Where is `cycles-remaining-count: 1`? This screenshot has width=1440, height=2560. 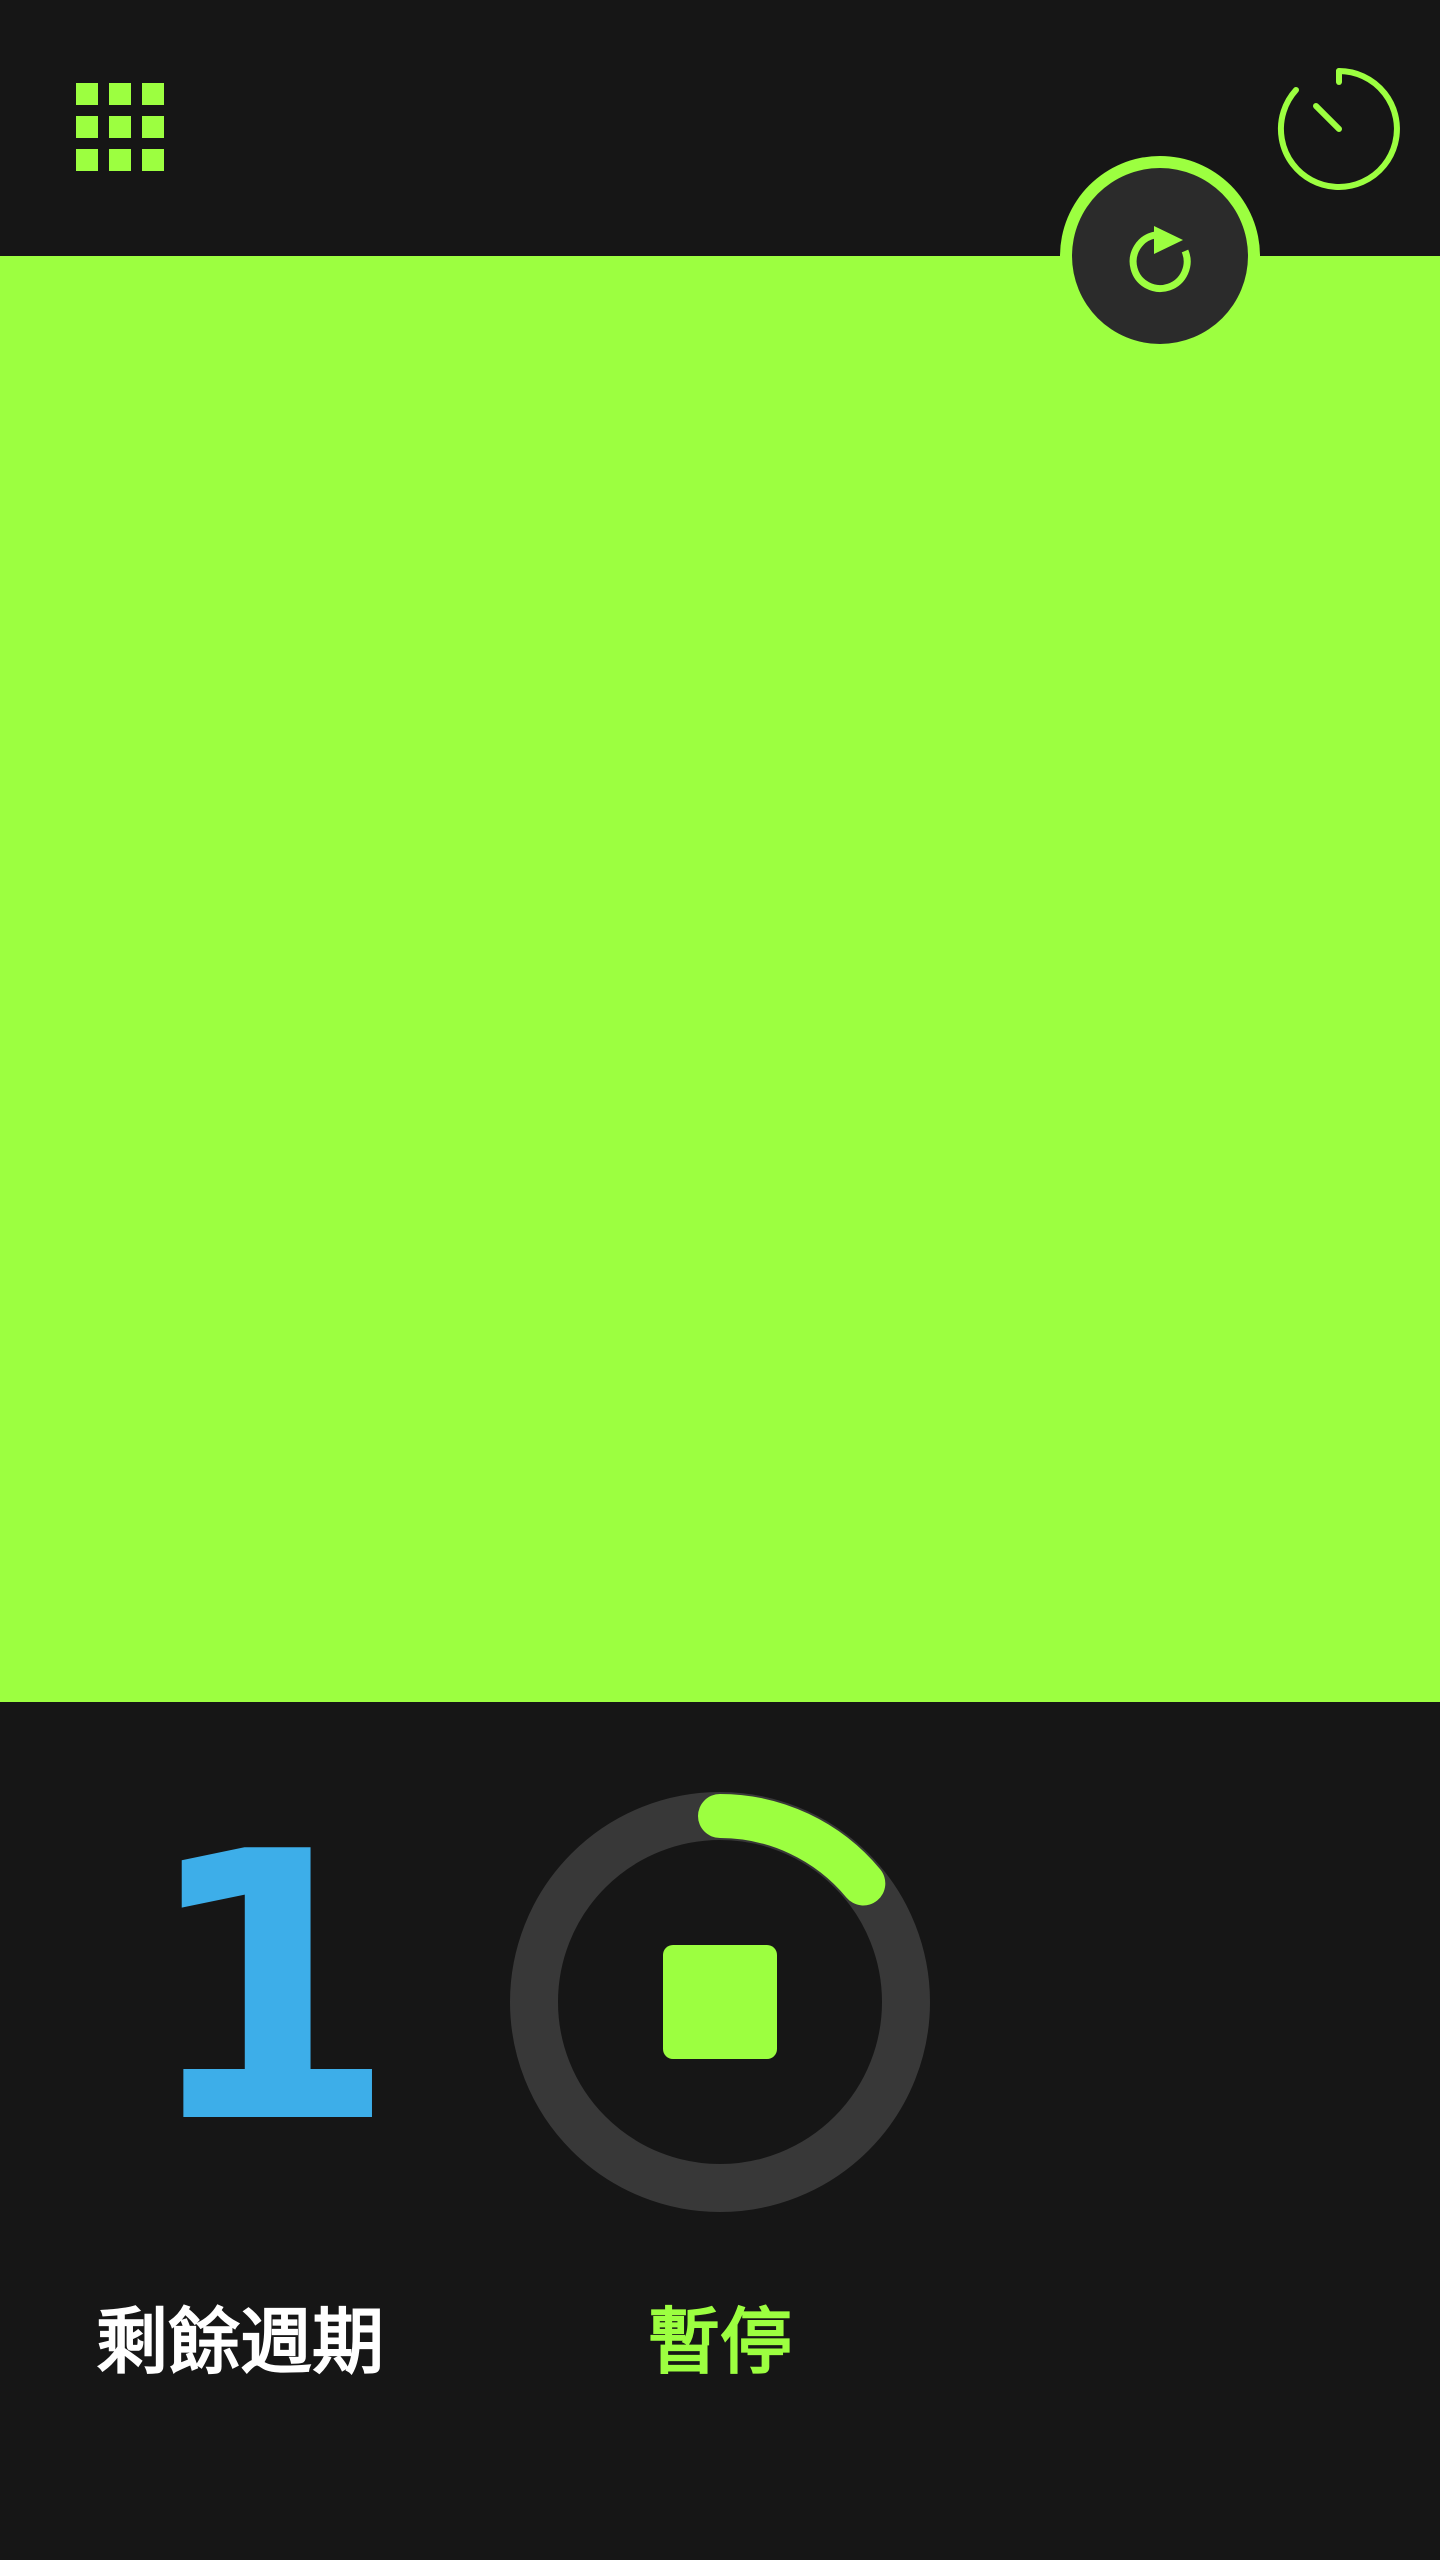 cycles-remaining-count: 1 is located at coordinates (268, 1990).